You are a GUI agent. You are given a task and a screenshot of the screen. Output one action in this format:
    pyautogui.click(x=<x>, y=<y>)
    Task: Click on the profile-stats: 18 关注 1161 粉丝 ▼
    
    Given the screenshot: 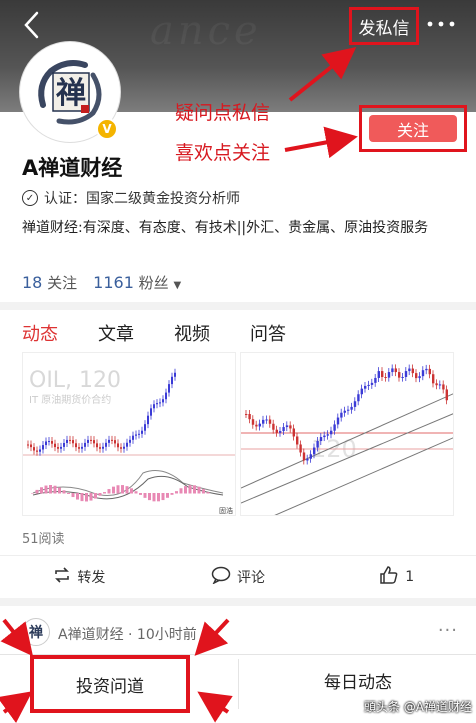 What is the action you would take?
    pyautogui.click(x=101, y=282)
    